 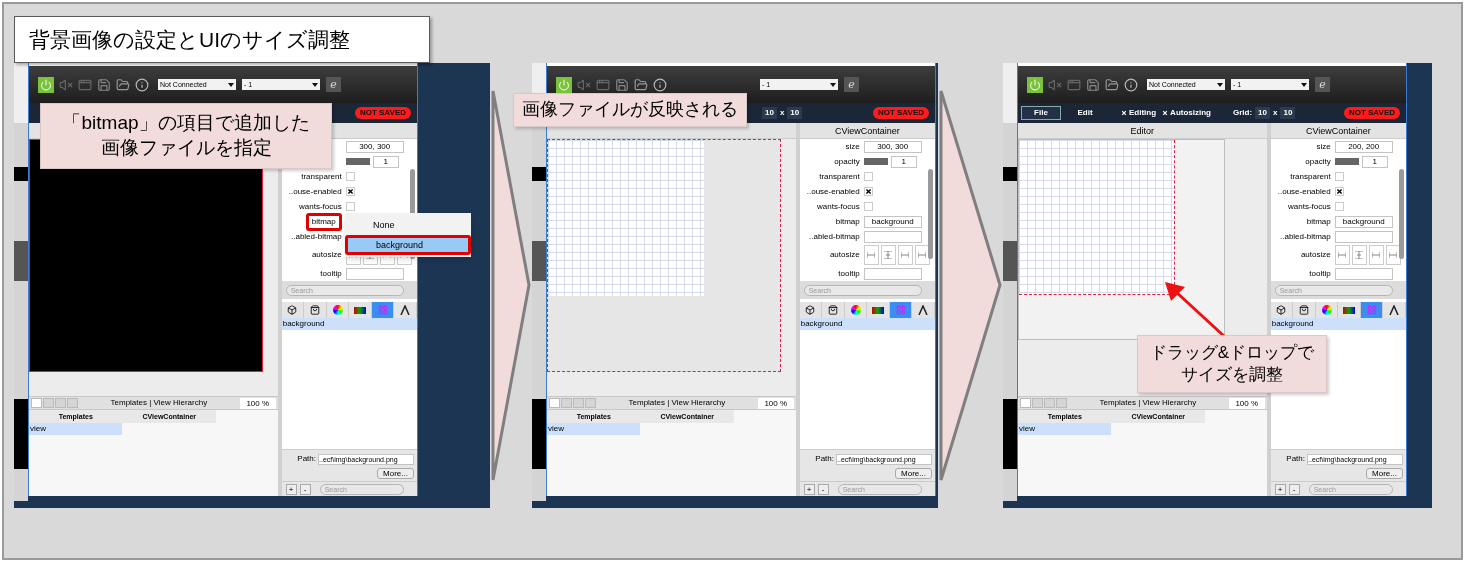 I want to click on grid-label: Grid:, so click(x=1243, y=113).